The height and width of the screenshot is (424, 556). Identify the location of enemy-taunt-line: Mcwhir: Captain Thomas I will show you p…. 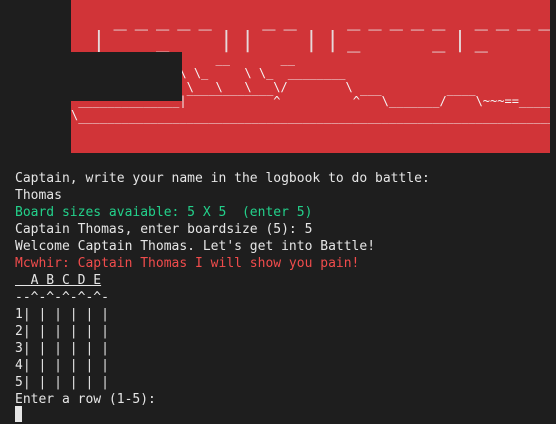
(187, 263).